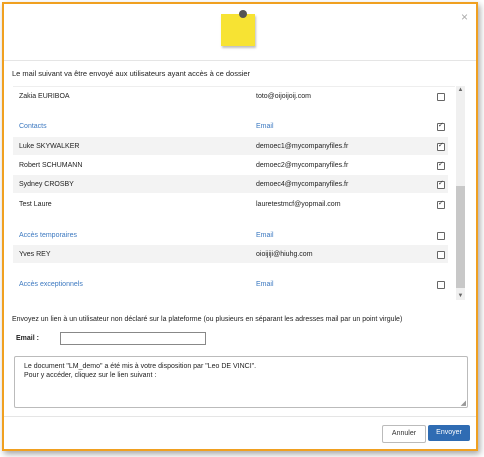  Describe the element at coordinates (230, 235) in the screenshot. I see `section-header-temporary: Accès temporaires Email` at that location.